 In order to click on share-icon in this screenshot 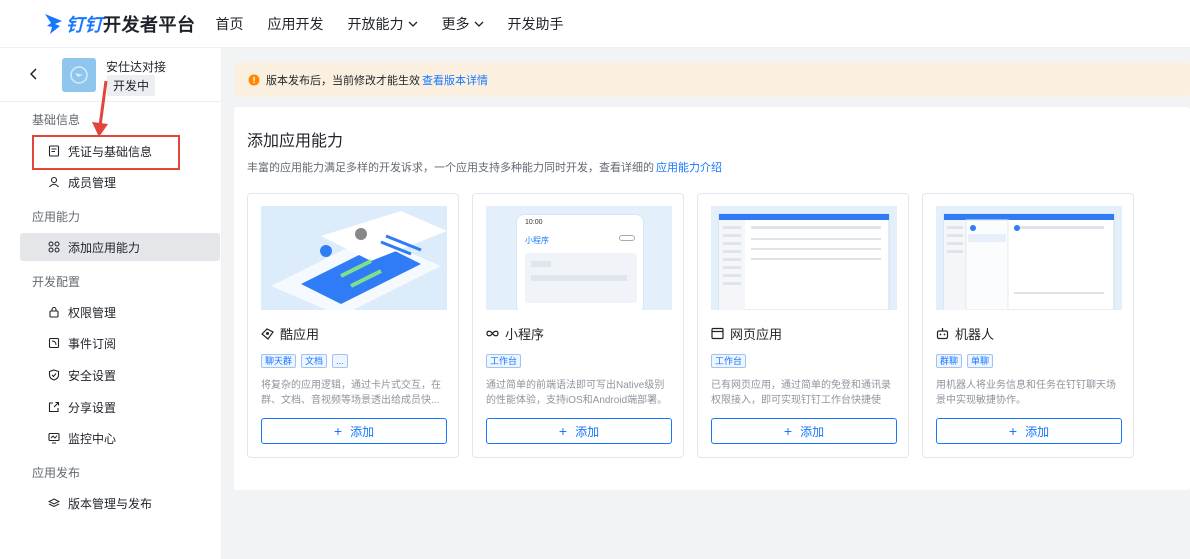, I will do `click(54, 407)`.